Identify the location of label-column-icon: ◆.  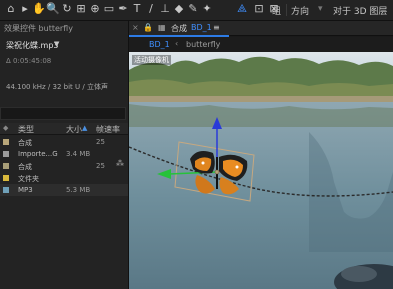
(5, 128).